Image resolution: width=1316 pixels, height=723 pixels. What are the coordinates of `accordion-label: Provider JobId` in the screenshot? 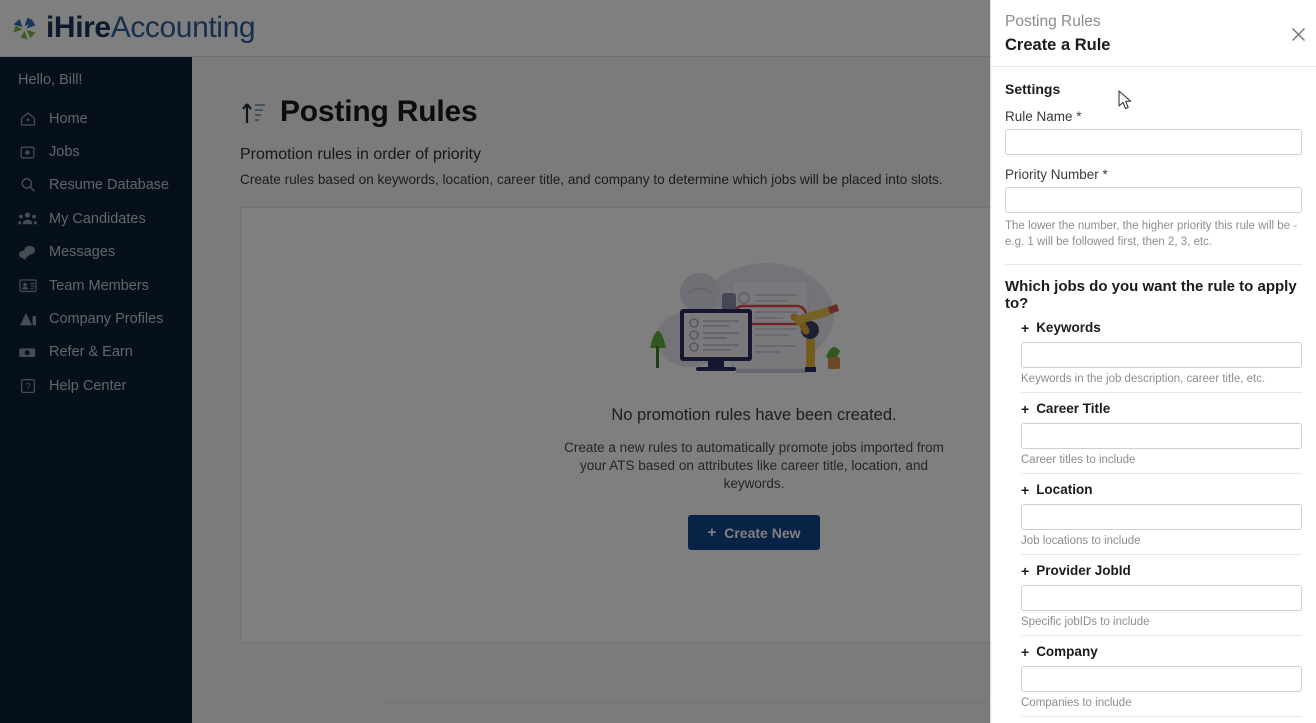 It's located at (1083, 570).